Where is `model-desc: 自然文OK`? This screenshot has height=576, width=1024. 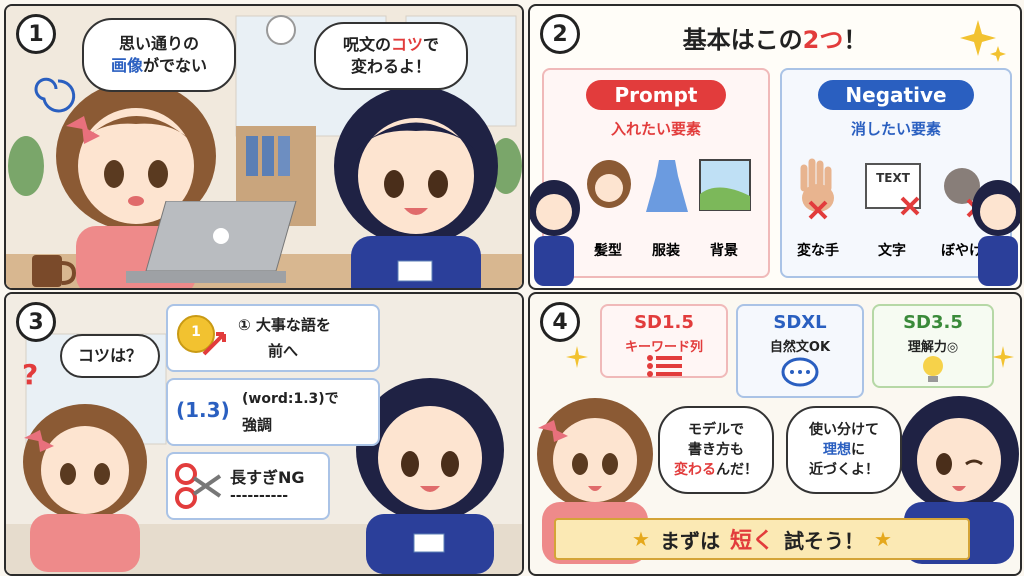 model-desc: 自然文OK is located at coordinates (800, 347).